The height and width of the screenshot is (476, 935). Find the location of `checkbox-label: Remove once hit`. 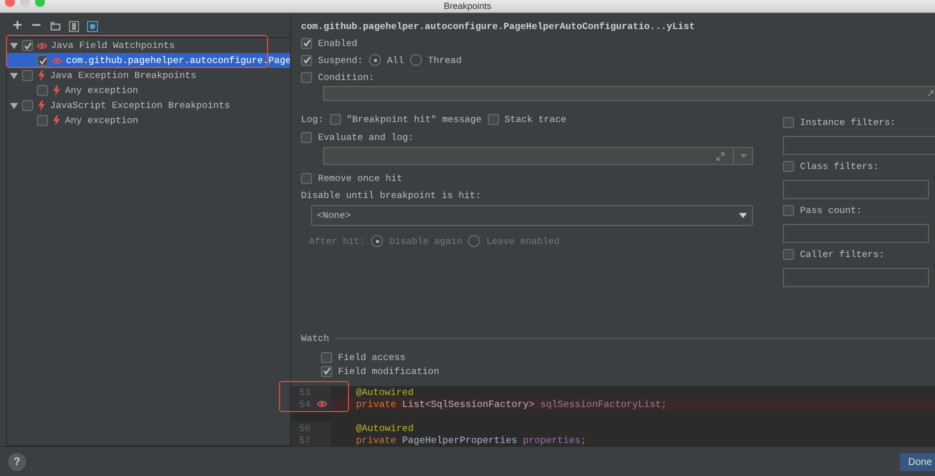

checkbox-label: Remove once hit is located at coordinates (360, 178).